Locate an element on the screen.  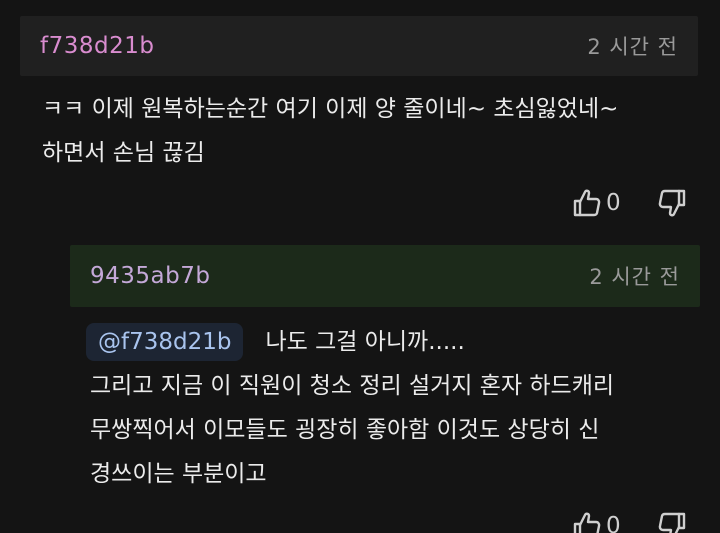
mention-chip: @f738d21b is located at coordinates (165, 342).